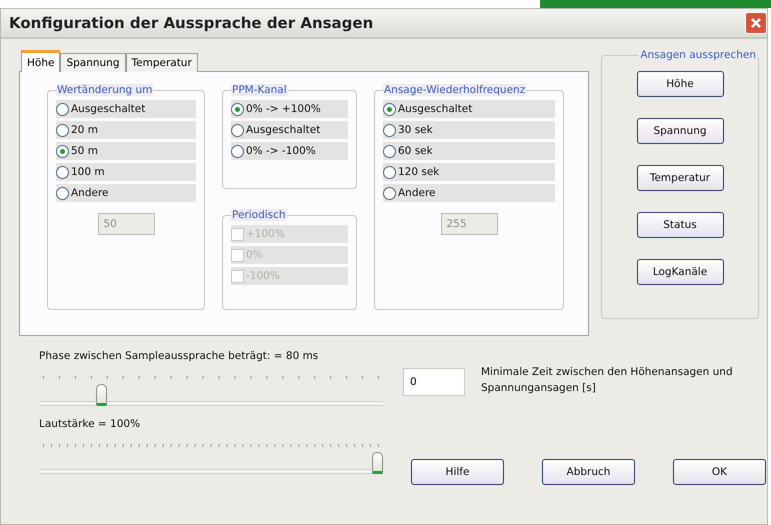  I want to click on close-button, so click(756, 23).